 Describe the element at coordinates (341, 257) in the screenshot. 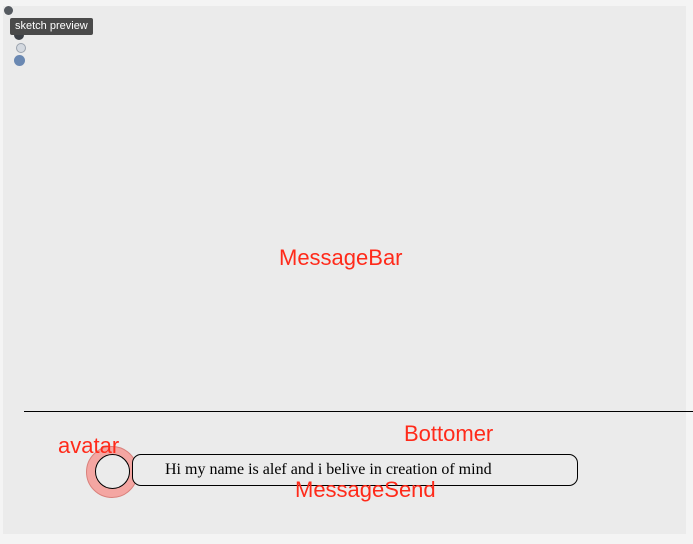

I see `messagebar-label: MessageBar` at that location.